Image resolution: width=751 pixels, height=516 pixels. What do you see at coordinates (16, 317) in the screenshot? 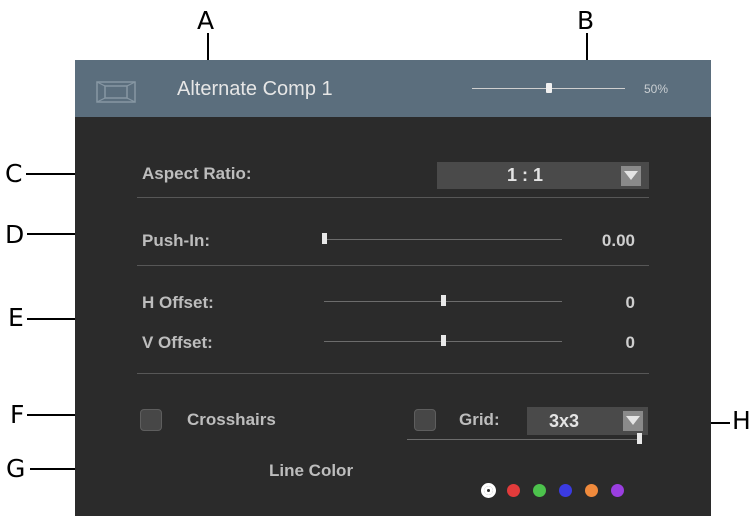
I see `callout-e: E` at bounding box center [16, 317].